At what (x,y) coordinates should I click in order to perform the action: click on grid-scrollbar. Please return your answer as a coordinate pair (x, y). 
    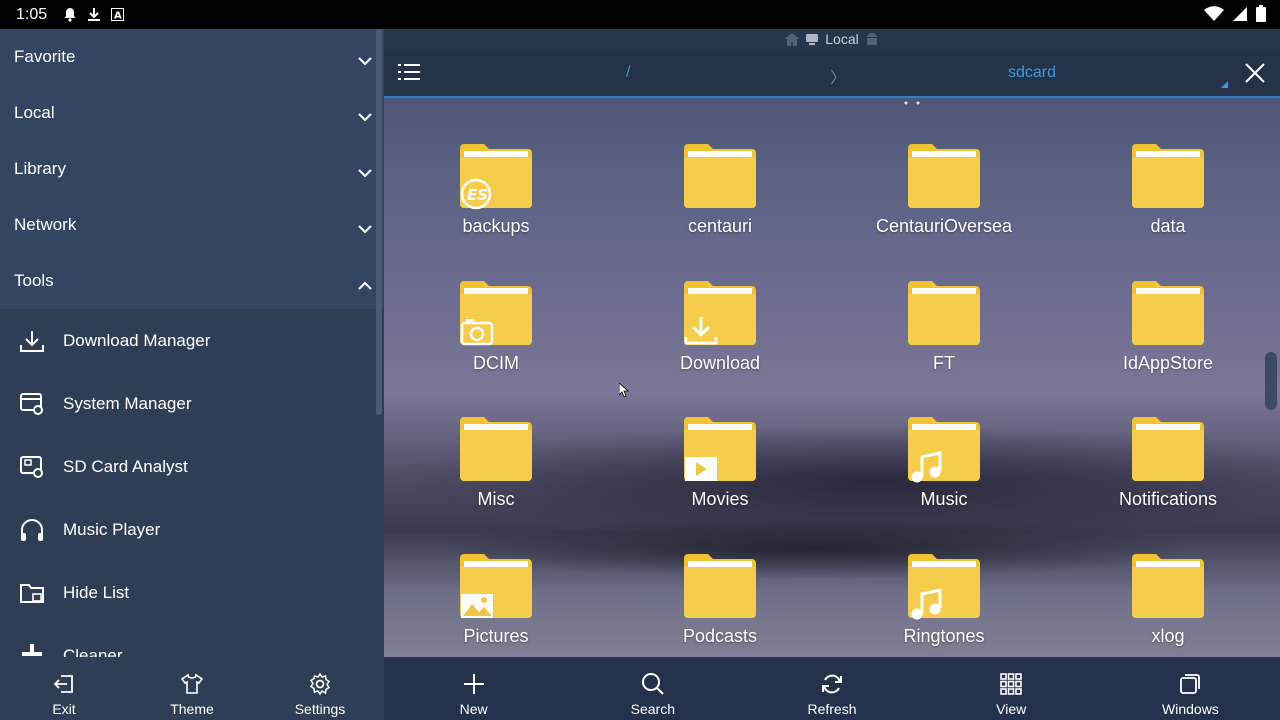
    Looking at the image, I should click on (1271, 381).